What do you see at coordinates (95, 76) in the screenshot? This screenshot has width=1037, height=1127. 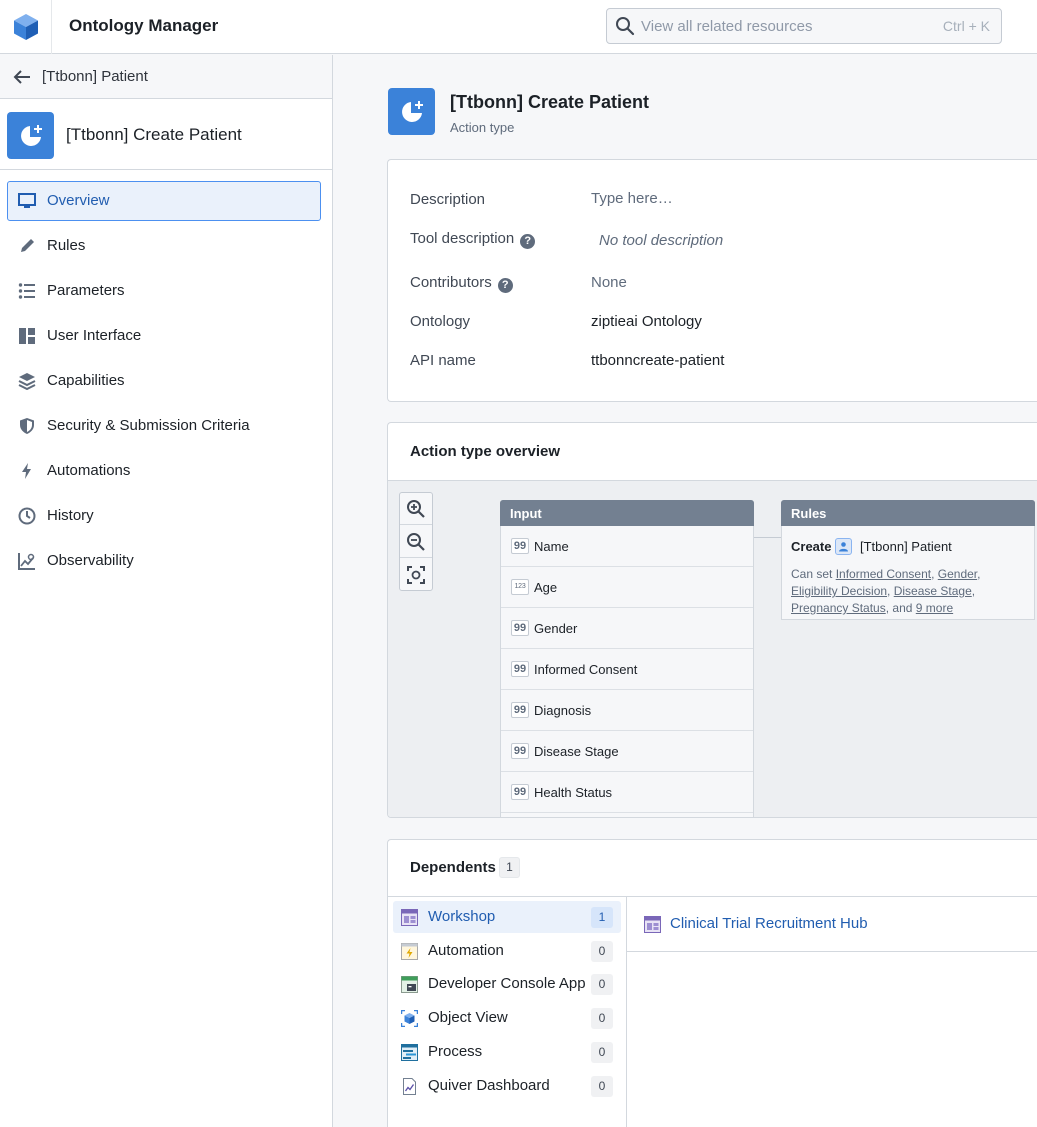 I see `back-label: [Ttbonn] Patient` at bounding box center [95, 76].